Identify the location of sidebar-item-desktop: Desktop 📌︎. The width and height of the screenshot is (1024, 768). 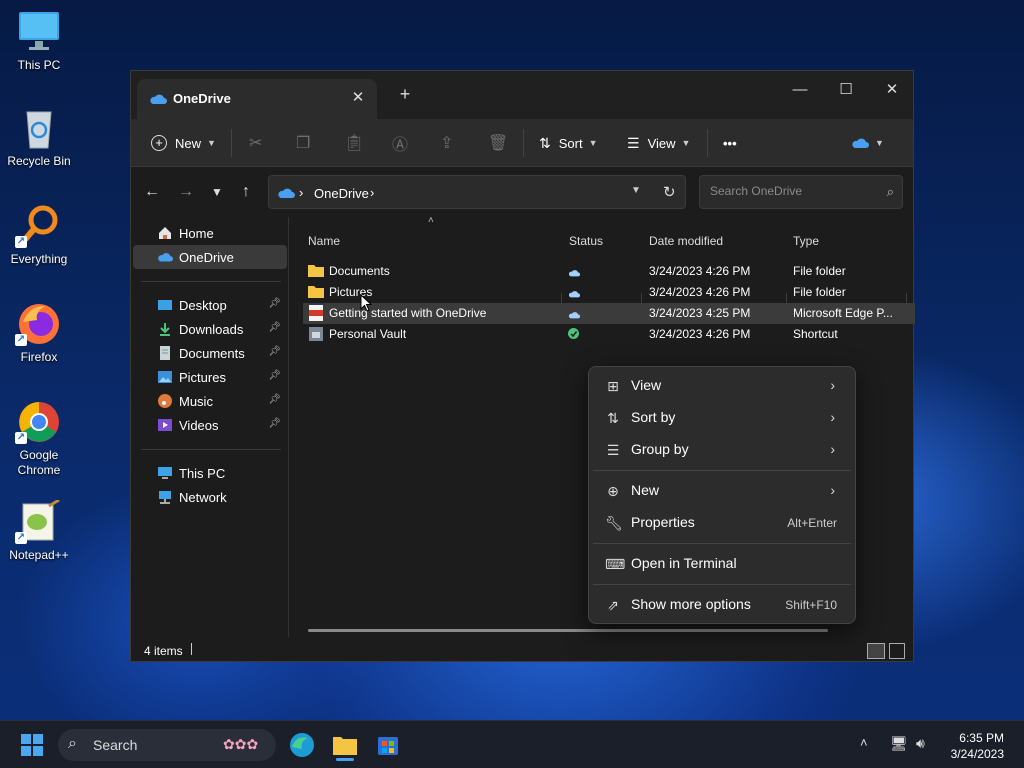
(210, 305).